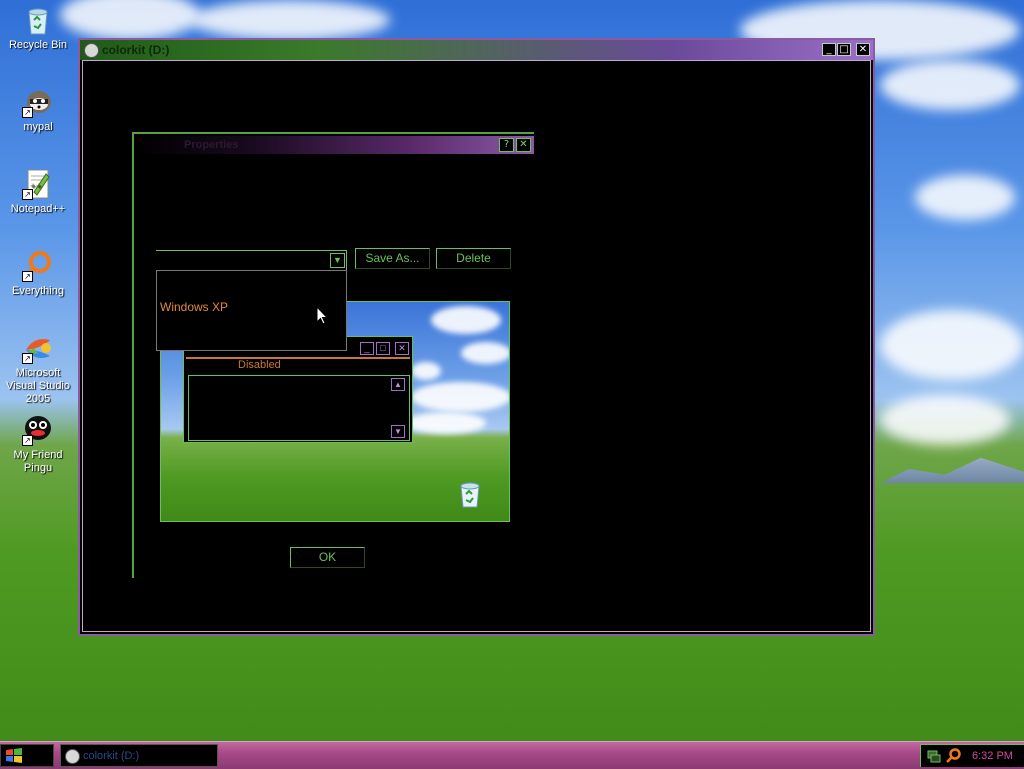  Describe the element at coordinates (38, 266) in the screenshot. I see `everything-search-icon: ↗` at that location.